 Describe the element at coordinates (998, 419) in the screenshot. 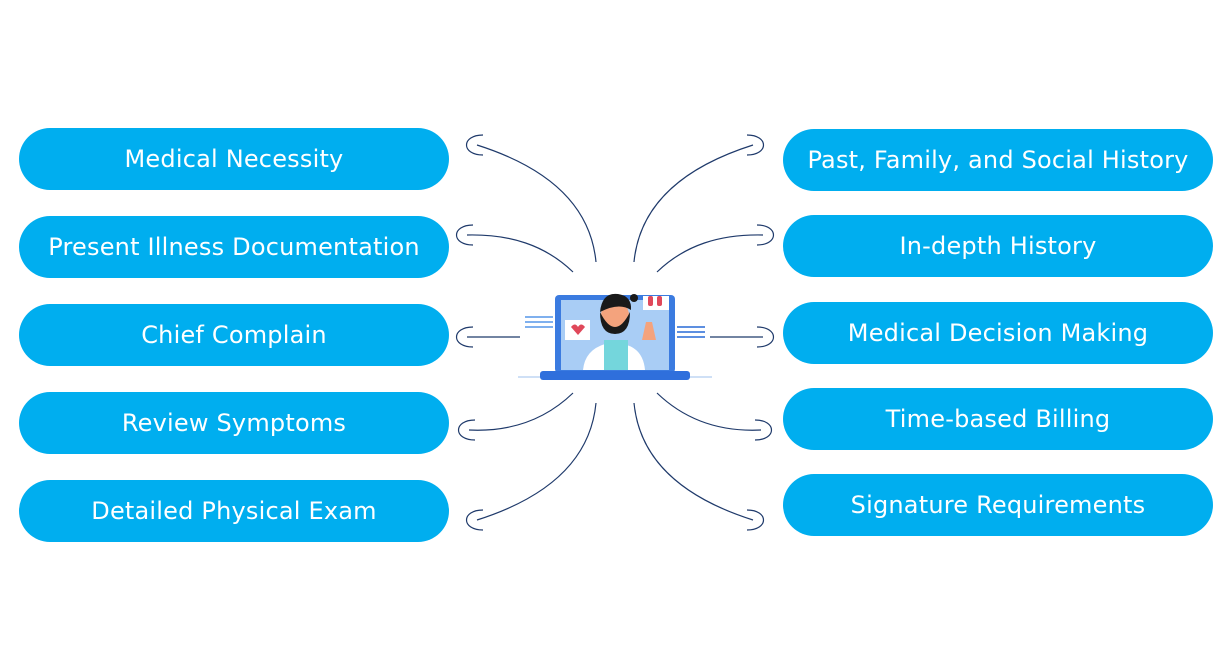

I see `node-time-based-billing: Time-based Billing` at that location.